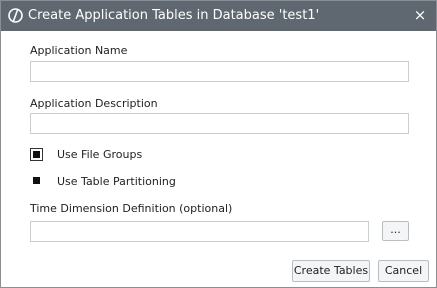 The width and height of the screenshot is (437, 288). I want to click on checkbox-checked-indicator, so click(36, 154).